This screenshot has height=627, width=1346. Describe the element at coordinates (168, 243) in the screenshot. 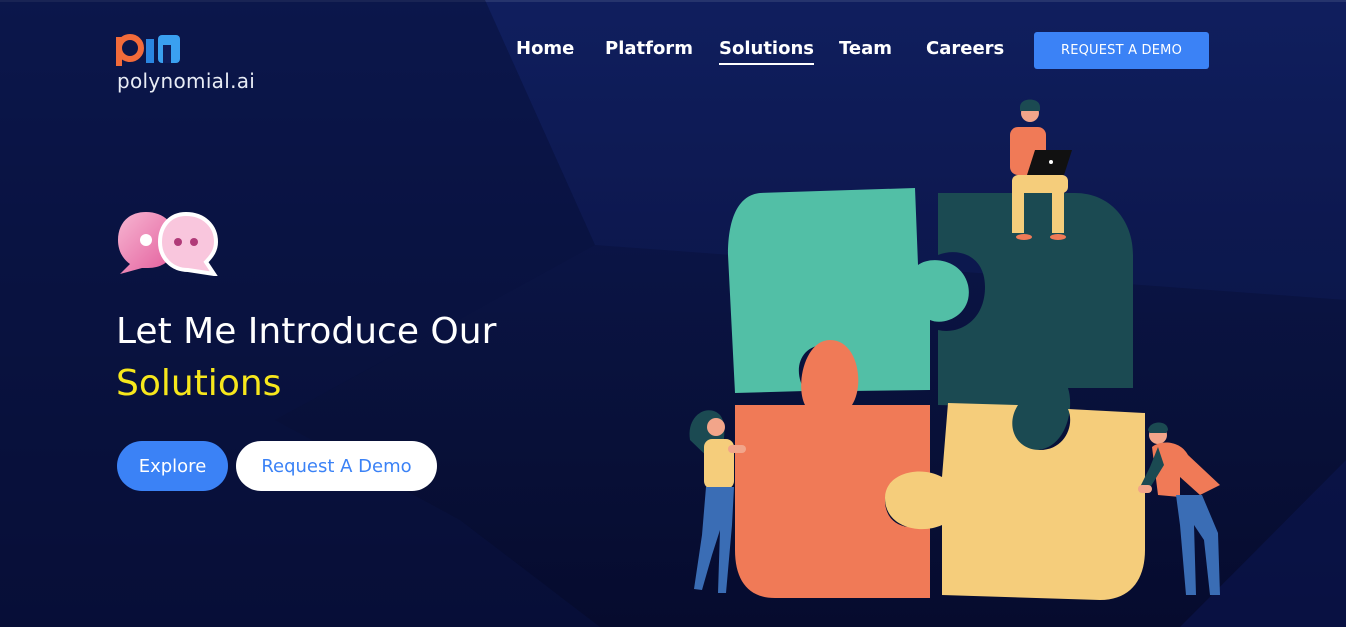

I see `chat-bubbles-icon` at that location.